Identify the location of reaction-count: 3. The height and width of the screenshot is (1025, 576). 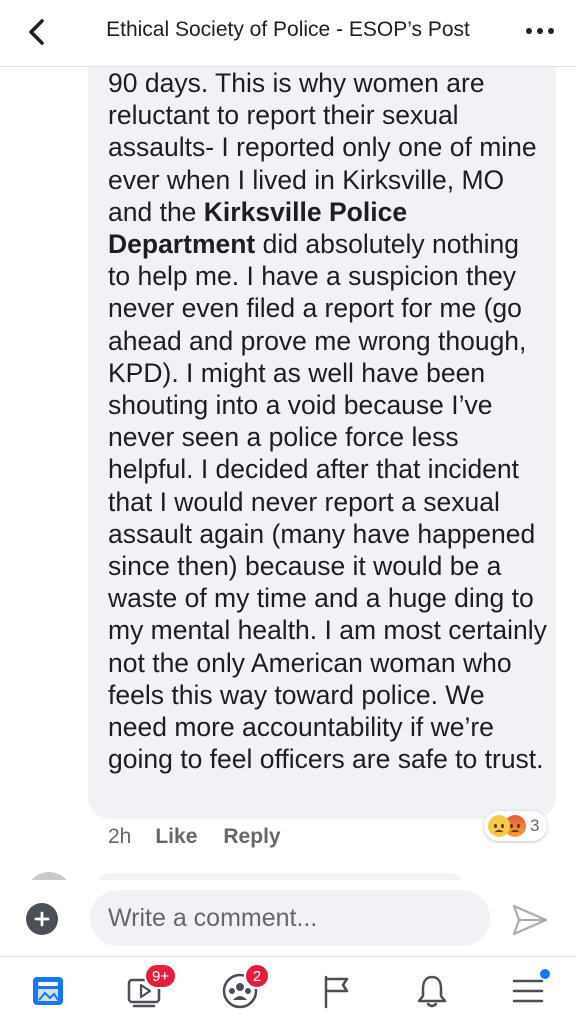
(535, 825).